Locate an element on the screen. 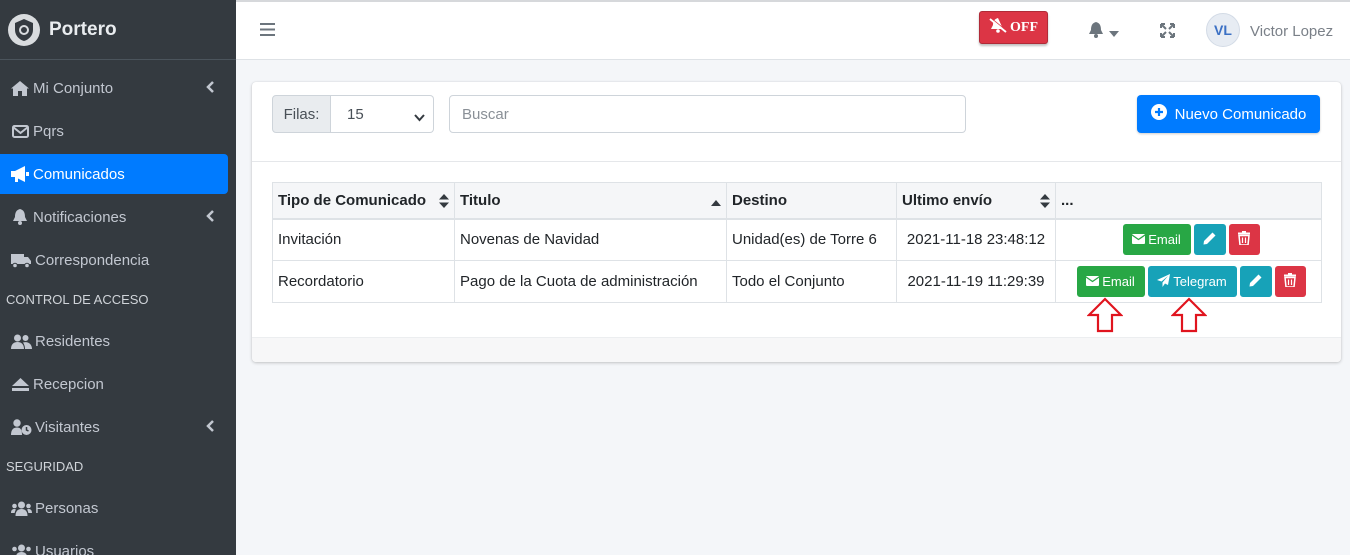 This screenshot has width=1350, height=555. user-clock-icon is located at coordinates (21, 427).